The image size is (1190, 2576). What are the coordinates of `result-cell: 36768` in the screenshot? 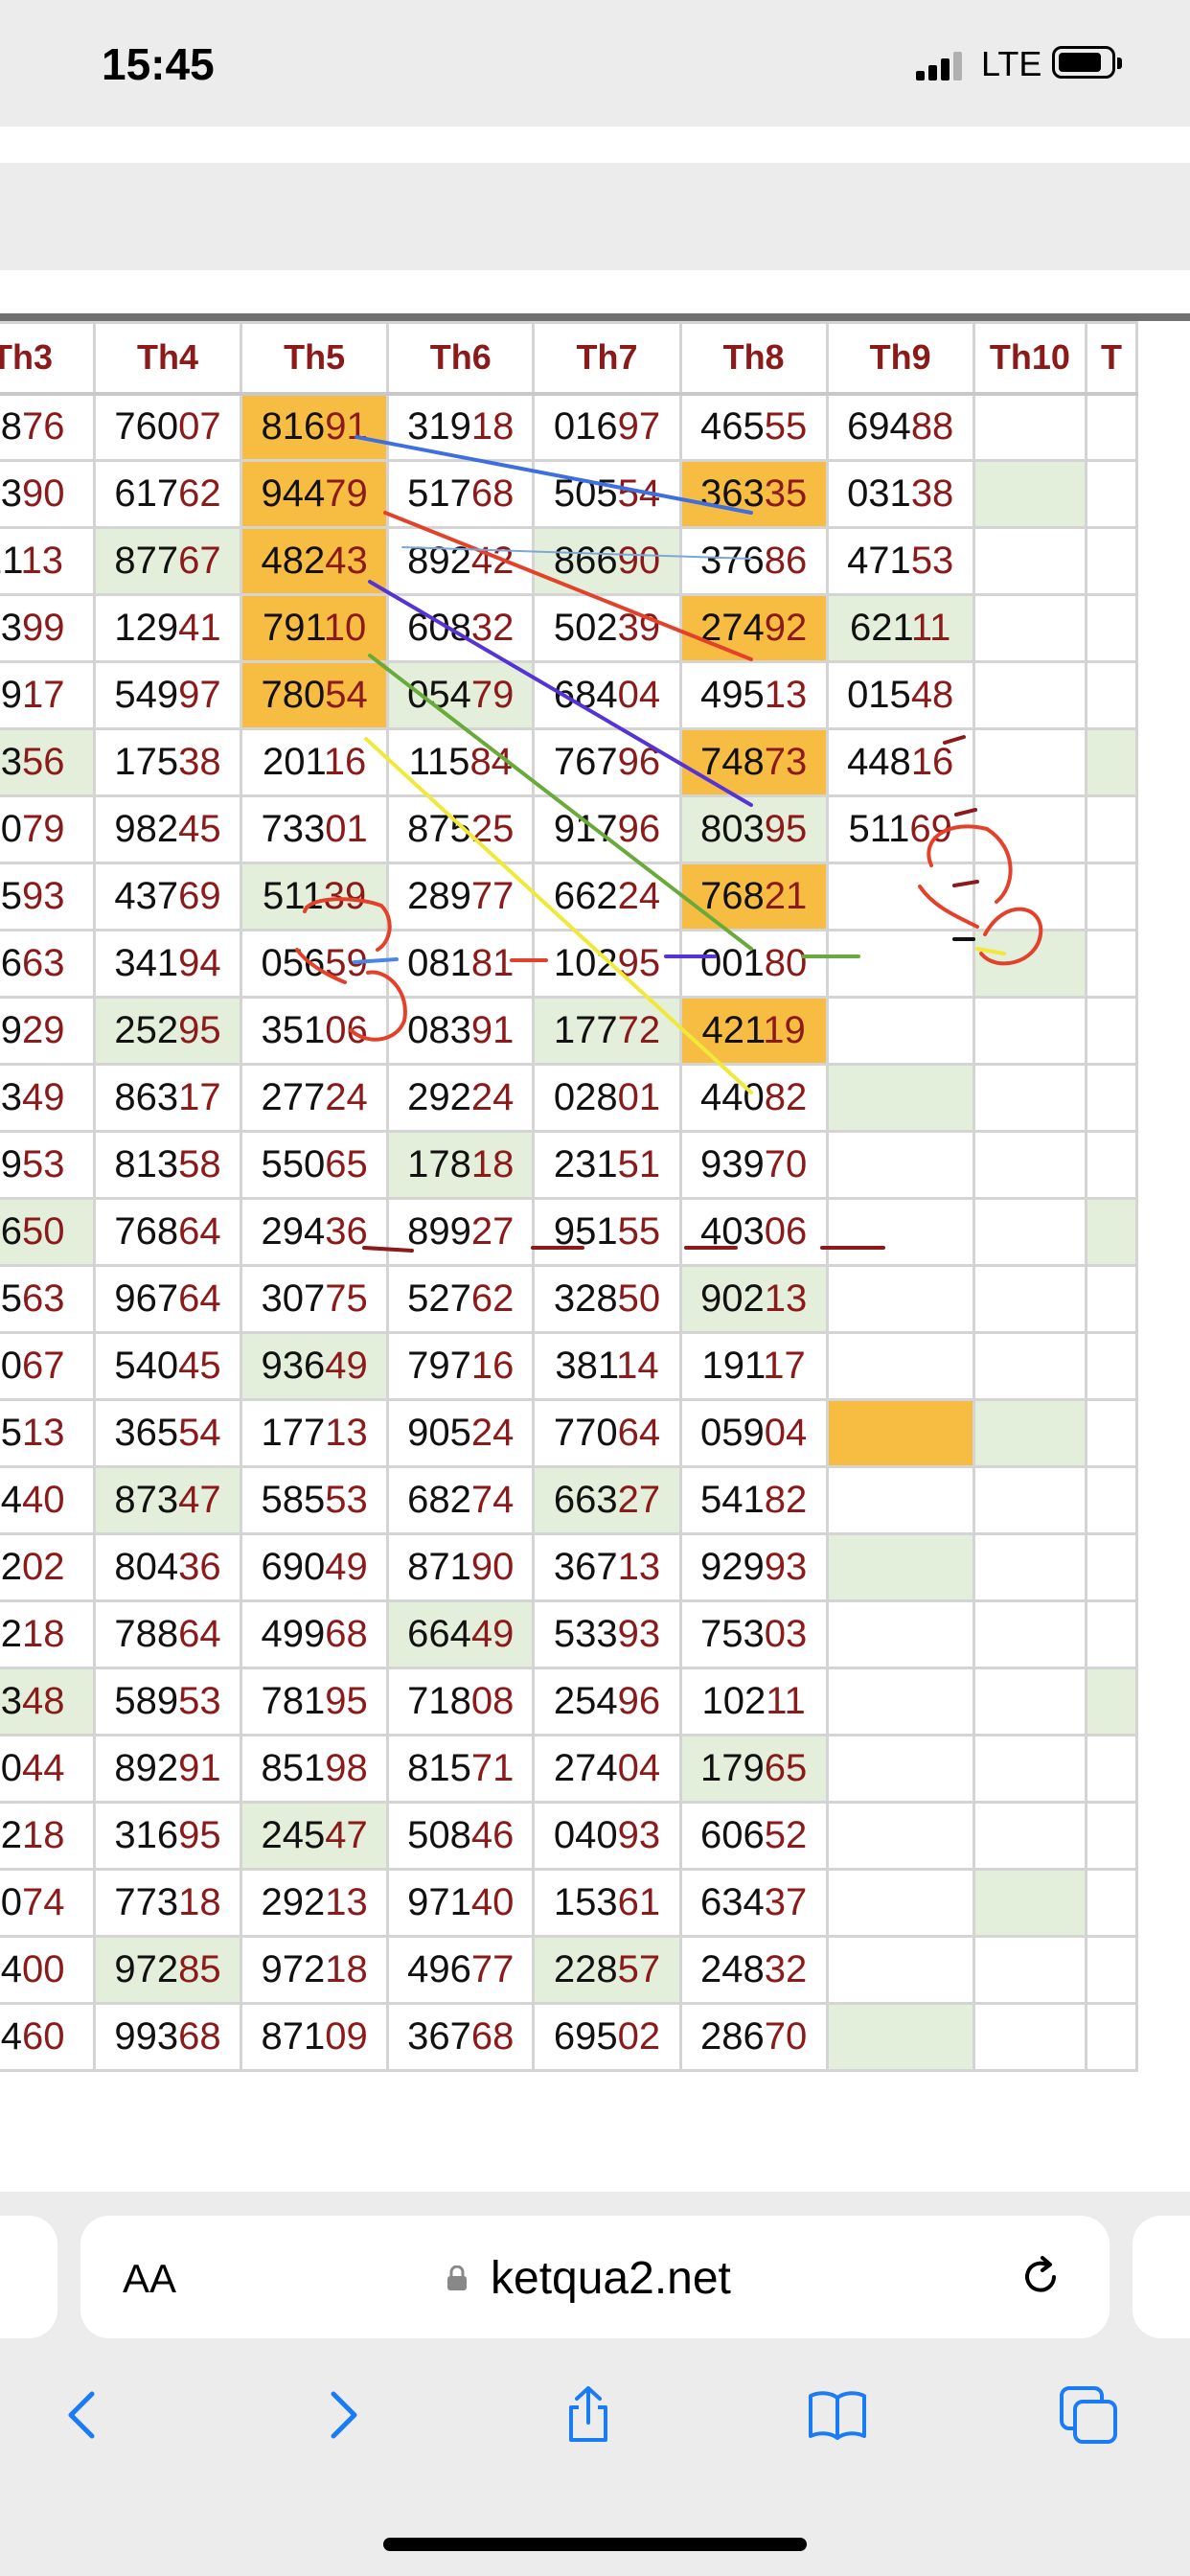 It's located at (461, 2037).